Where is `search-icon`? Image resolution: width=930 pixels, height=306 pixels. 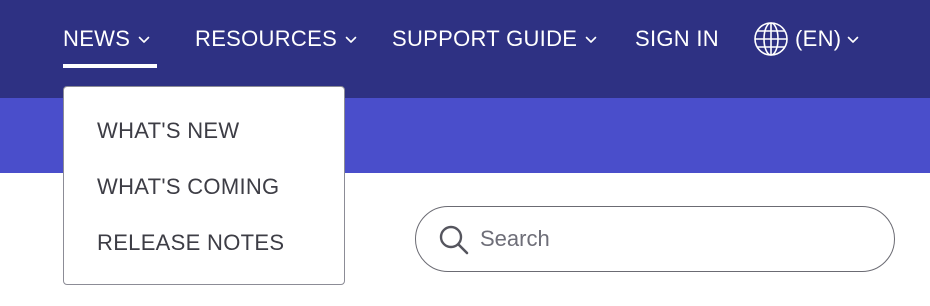
search-icon is located at coordinates (454, 240).